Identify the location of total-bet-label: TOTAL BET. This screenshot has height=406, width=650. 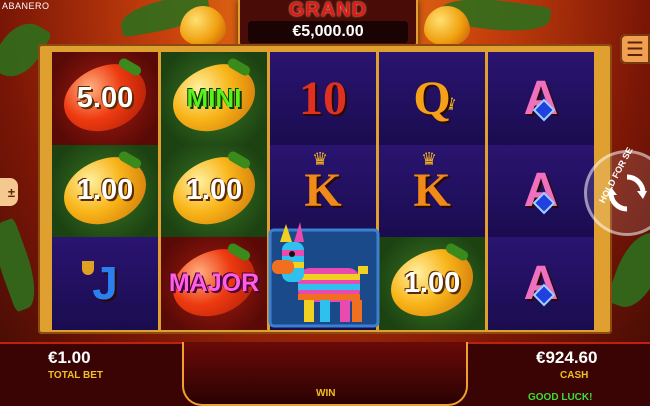
(75, 375).